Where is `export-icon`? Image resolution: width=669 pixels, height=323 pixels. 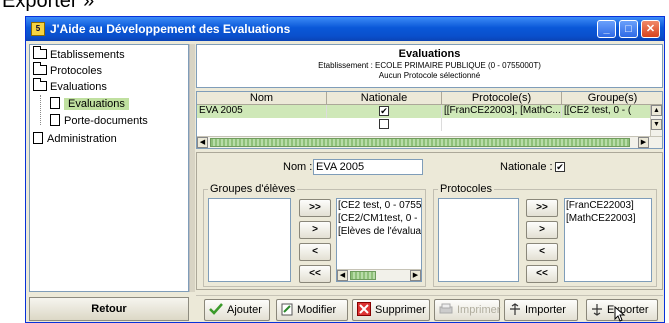 export-icon is located at coordinates (597, 309).